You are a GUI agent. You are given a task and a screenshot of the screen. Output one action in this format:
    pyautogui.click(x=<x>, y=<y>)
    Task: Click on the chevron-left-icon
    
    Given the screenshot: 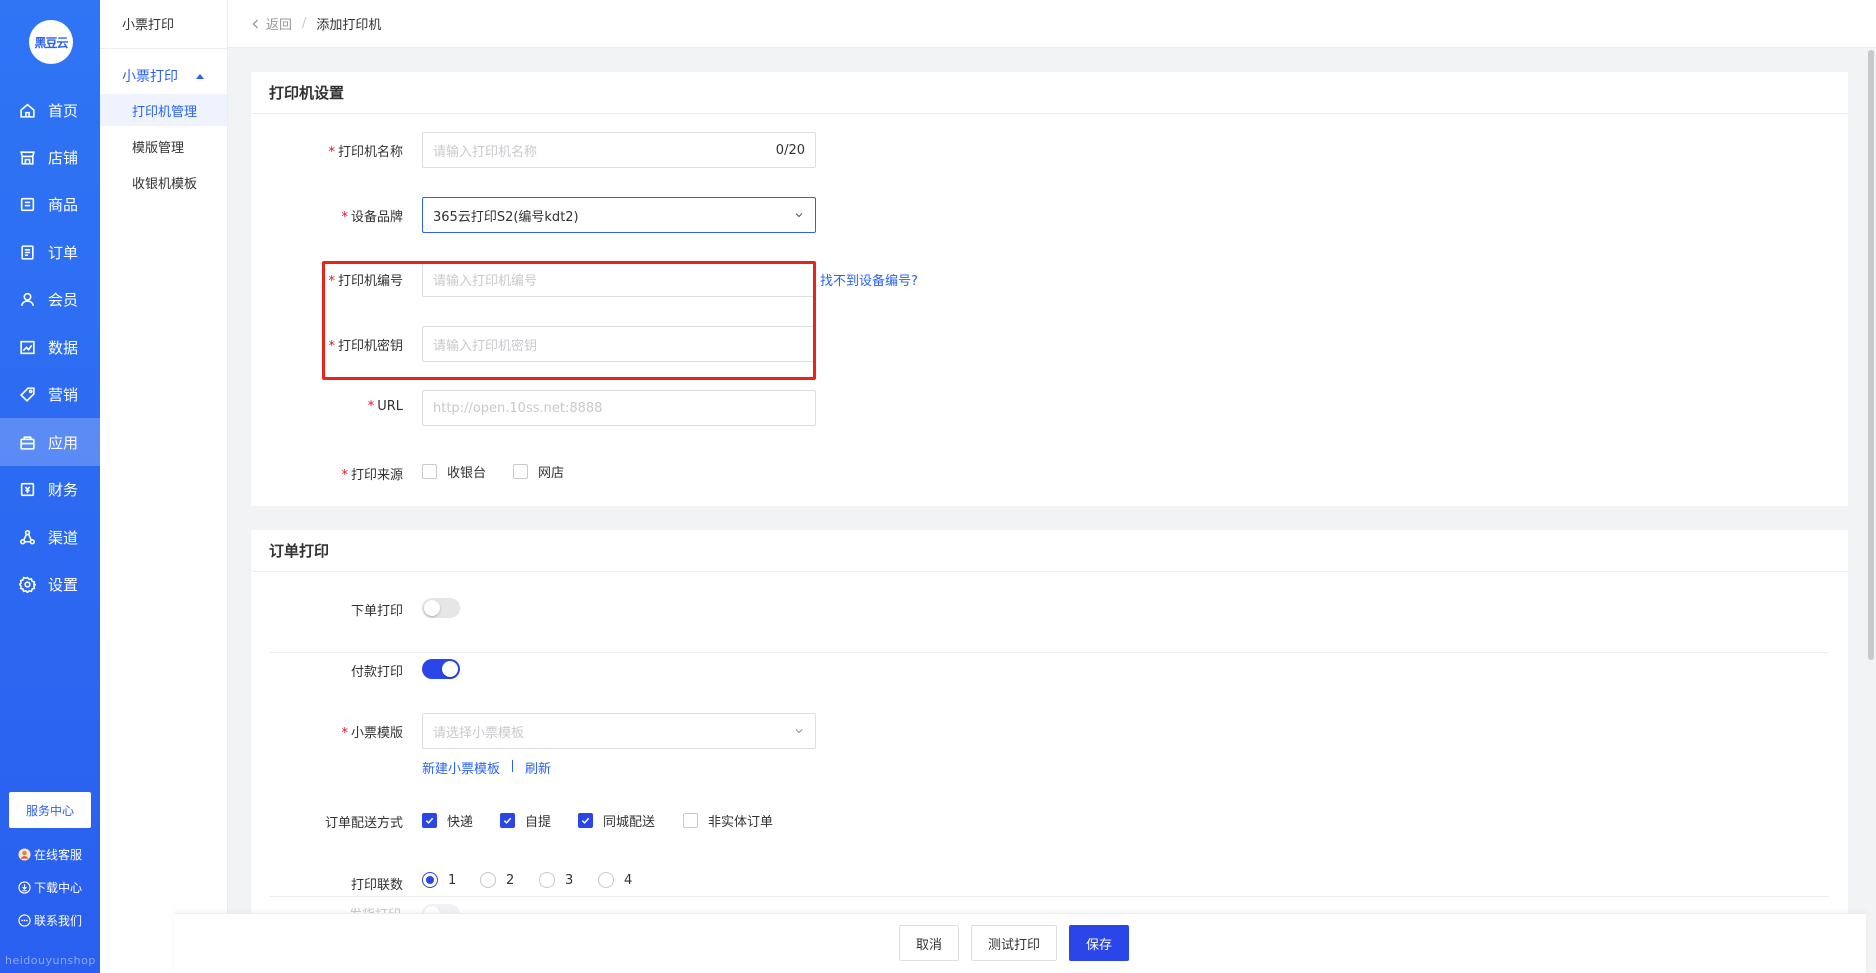 What is the action you would take?
    pyautogui.click(x=256, y=24)
    